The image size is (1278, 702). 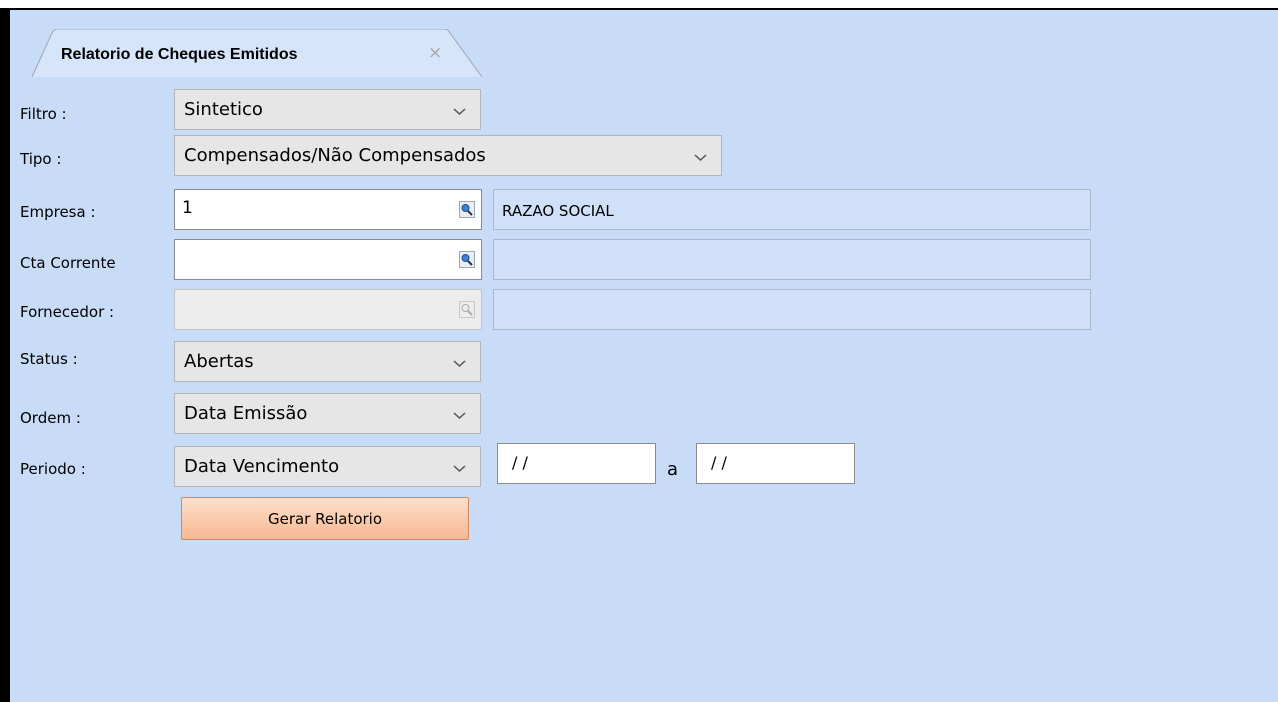 I want to click on periodo-select: Data Vencimento, so click(x=327, y=466).